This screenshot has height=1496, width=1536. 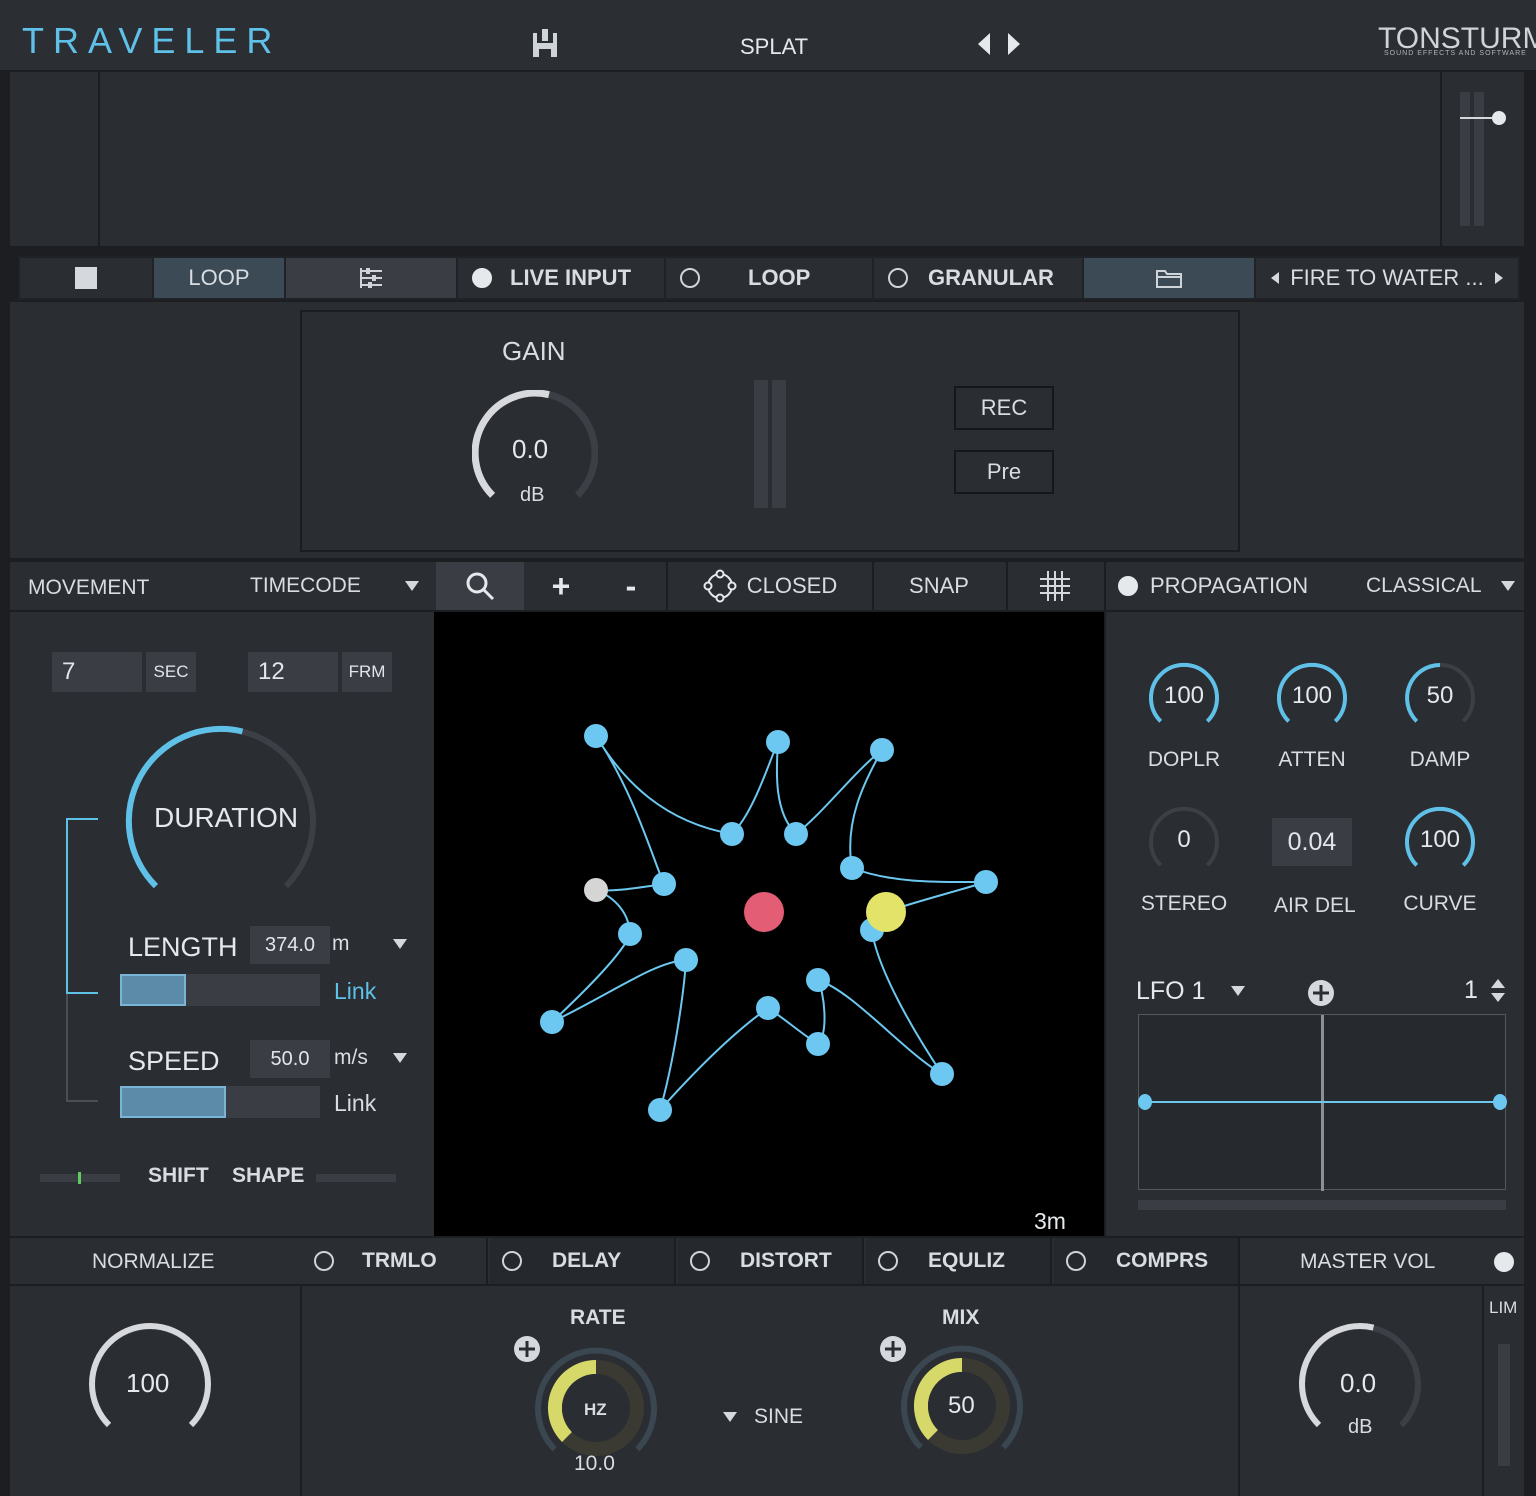 What do you see at coordinates (561, 586) in the screenshot?
I see `add-node-button: +` at bounding box center [561, 586].